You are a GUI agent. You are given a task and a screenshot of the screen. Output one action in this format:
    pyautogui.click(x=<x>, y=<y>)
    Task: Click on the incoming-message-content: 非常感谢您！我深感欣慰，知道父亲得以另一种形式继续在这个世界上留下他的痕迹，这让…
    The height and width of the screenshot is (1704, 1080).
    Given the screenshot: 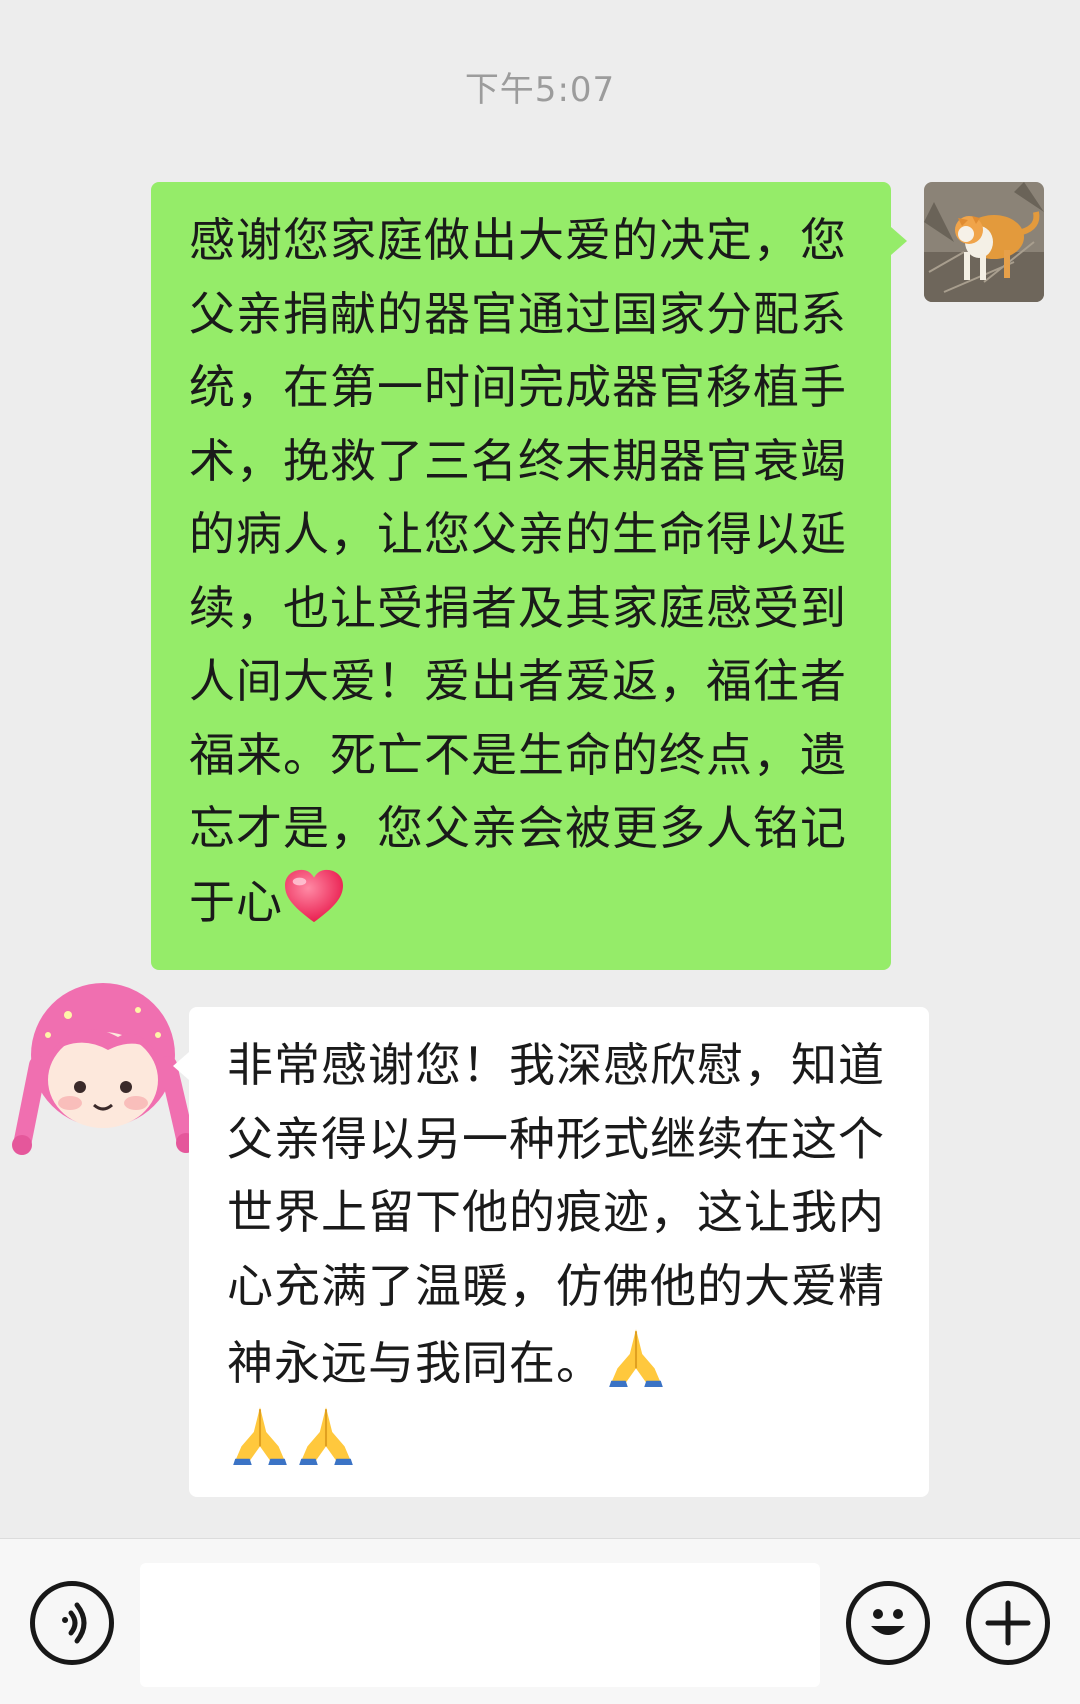 What is the action you would take?
    pyautogui.click(x=556, y=1214)
    